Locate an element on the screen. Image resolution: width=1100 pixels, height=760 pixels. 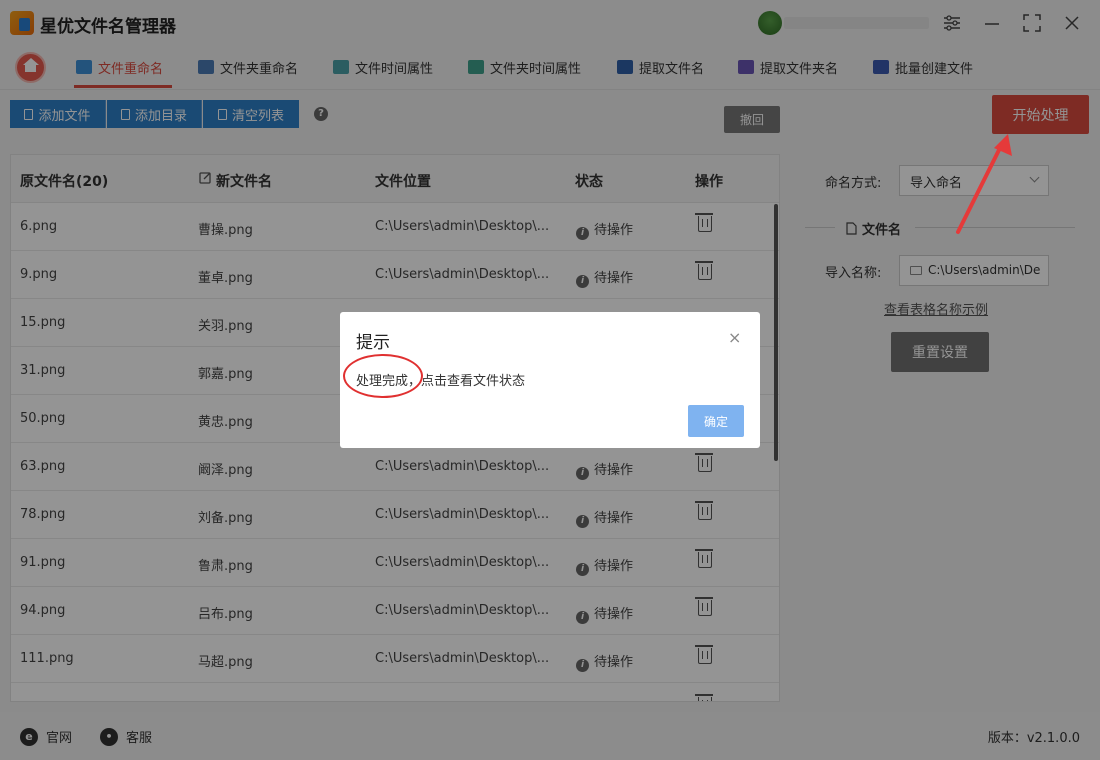
annotation-arrow-icon is located at coordinates (984, 184).